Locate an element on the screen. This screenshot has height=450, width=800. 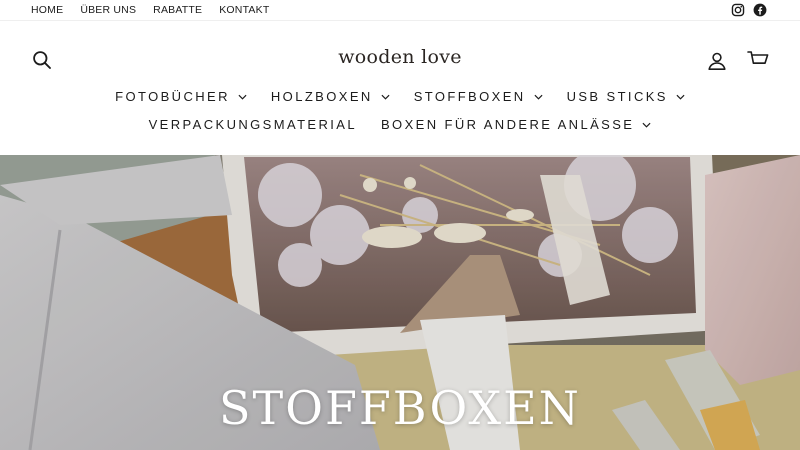
nav-item-stoffboxen: STOFFBOXEN is located at coordinates (478, 96).